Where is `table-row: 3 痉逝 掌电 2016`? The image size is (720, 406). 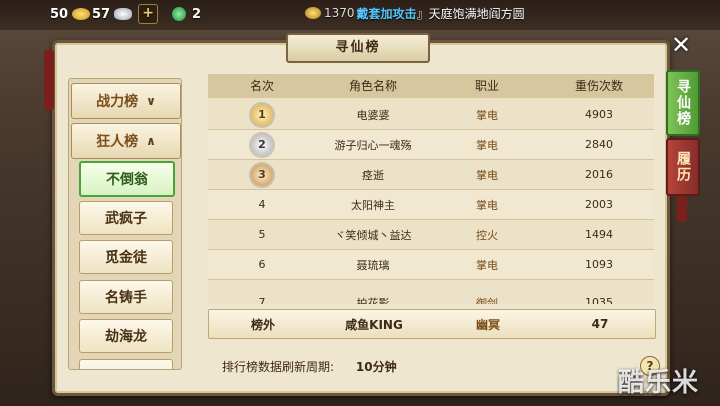 table-row: 3 痉逝 掌电 2016 is located at coordinates (431, 175).